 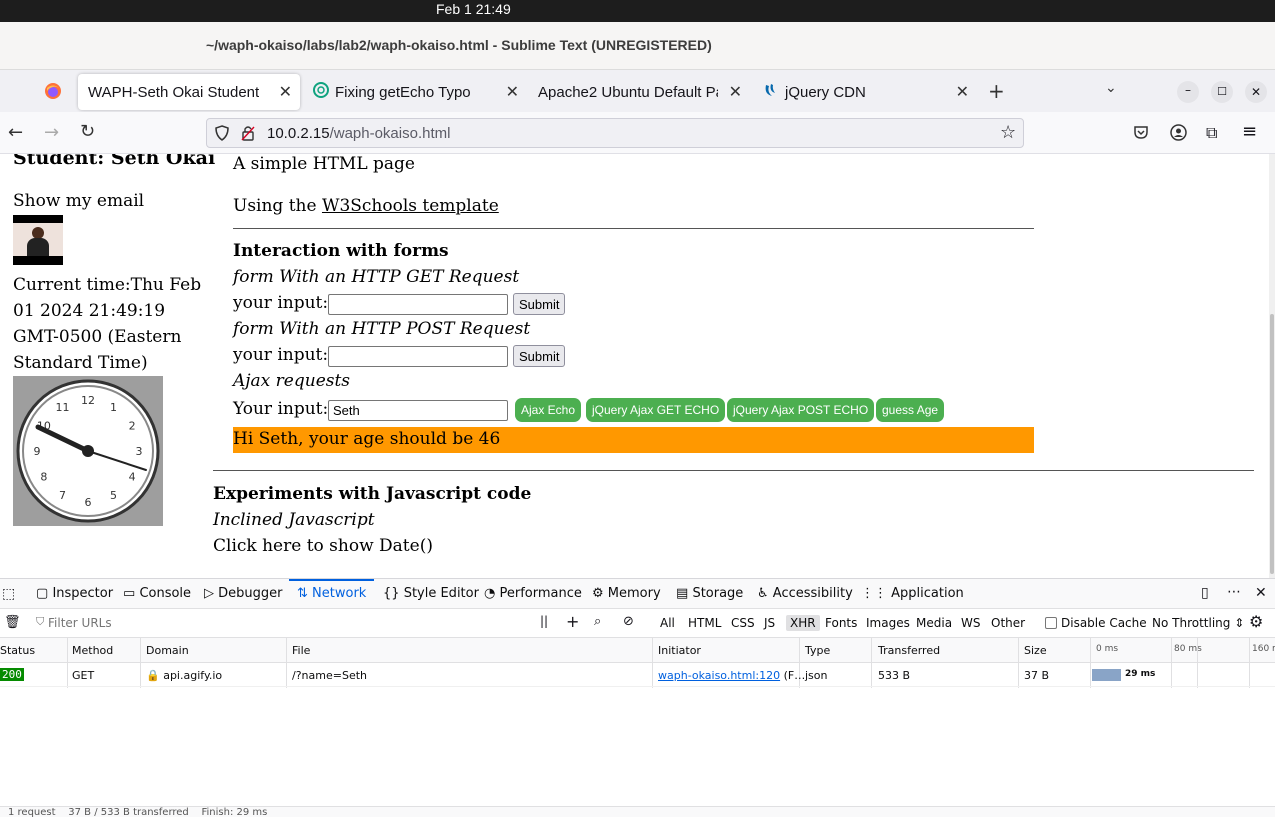 What do you see at coordinates (597, 621) in the screenshot?
I see `search-icon: ⌕` at bounding box center [597, 621].